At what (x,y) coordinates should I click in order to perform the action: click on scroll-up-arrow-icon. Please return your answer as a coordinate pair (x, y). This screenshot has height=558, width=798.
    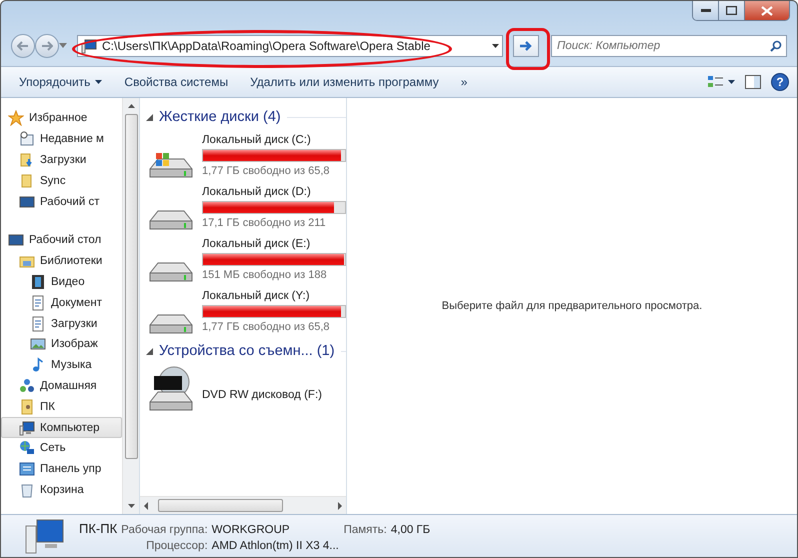
    Looking at the image, I should click on (131, 106).